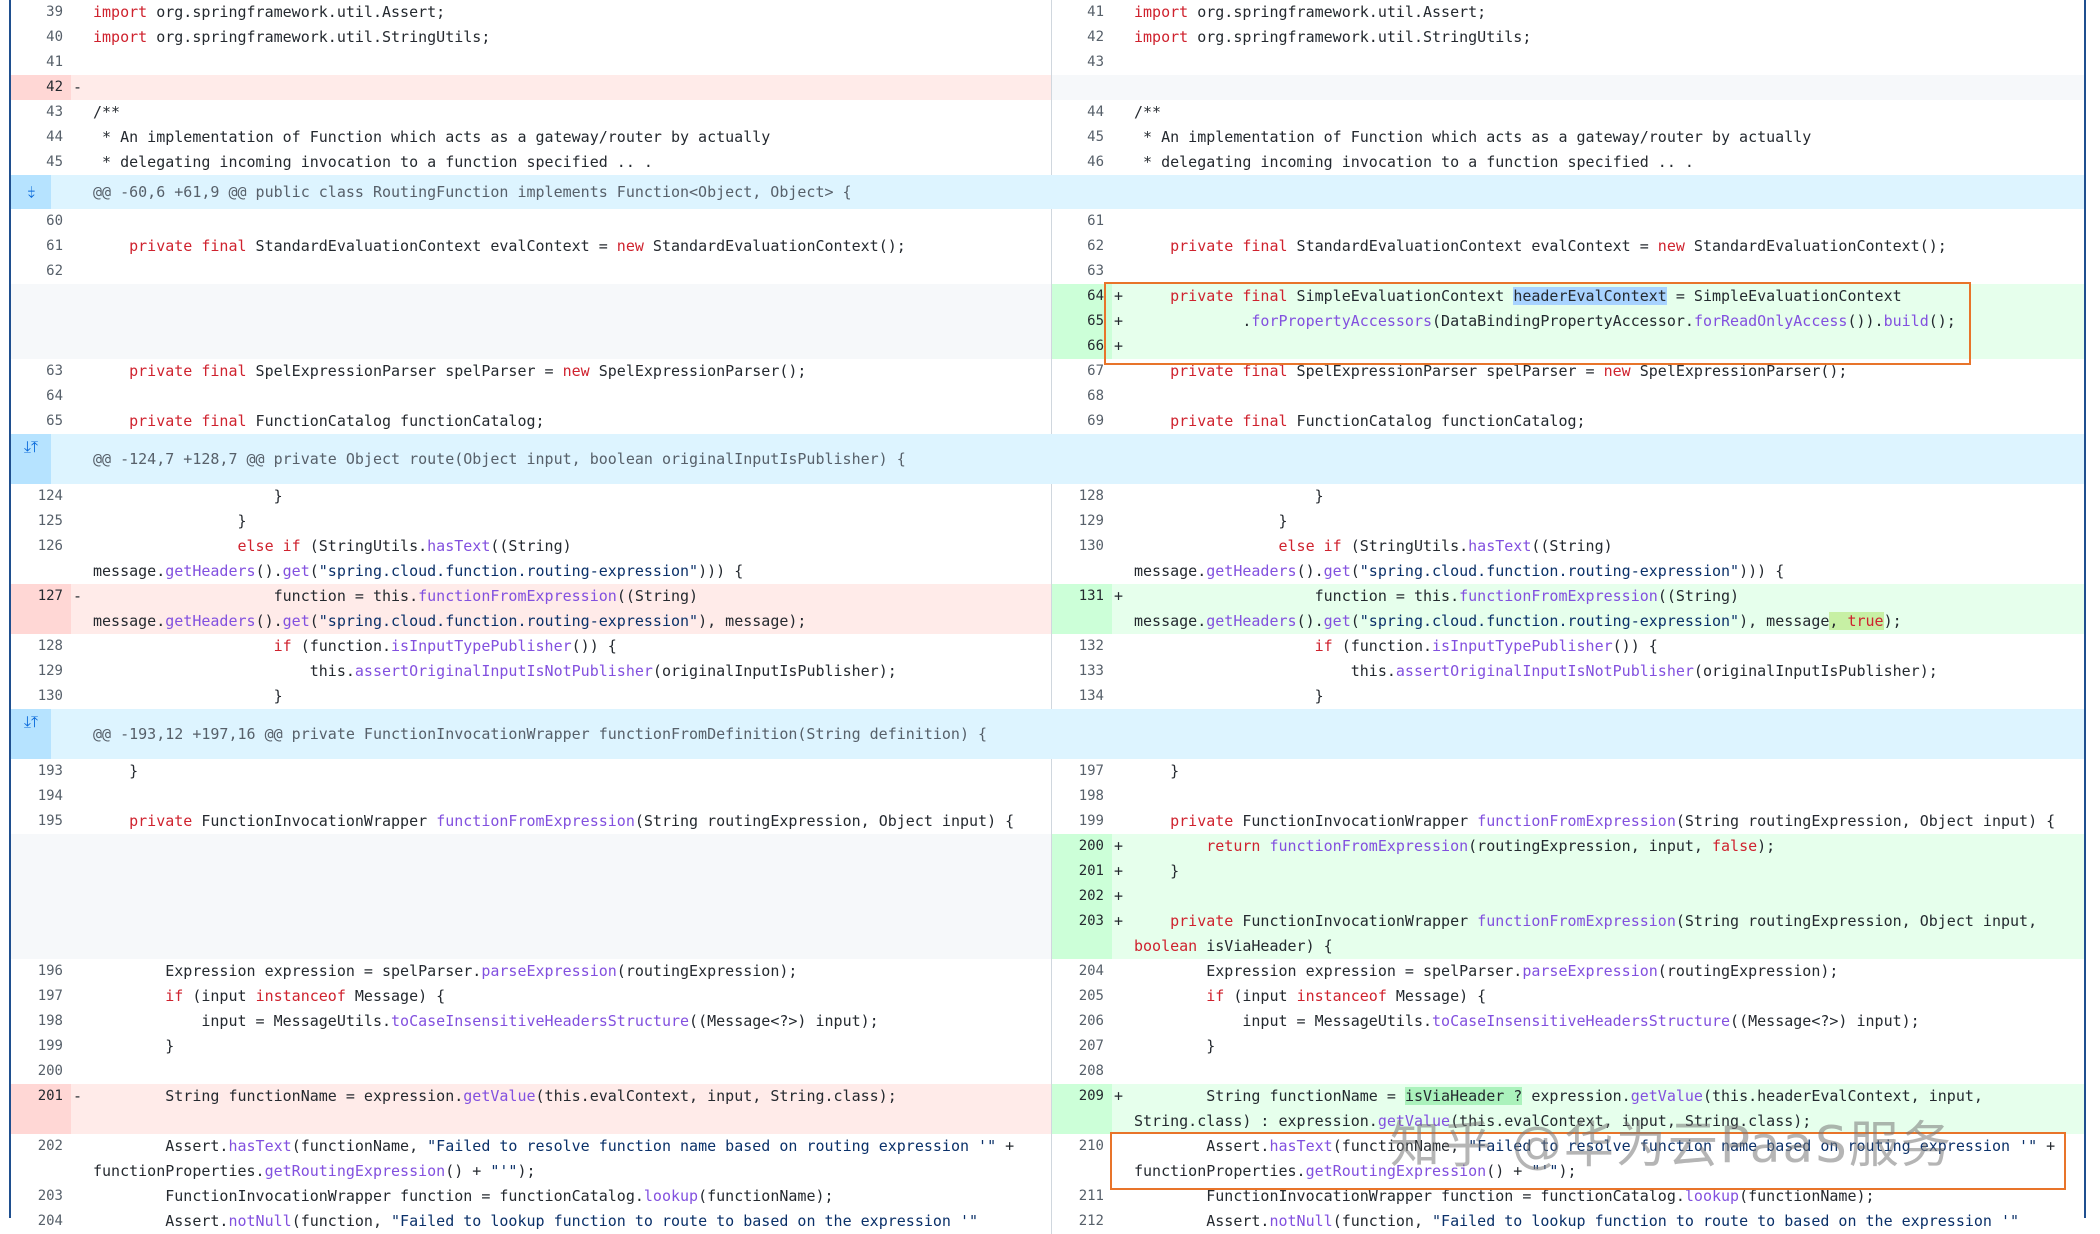 The image size is (2100, 1234). Describe the element at coordinates (1082, 996) in the screenshot. I see `line-number: 205` at that location.